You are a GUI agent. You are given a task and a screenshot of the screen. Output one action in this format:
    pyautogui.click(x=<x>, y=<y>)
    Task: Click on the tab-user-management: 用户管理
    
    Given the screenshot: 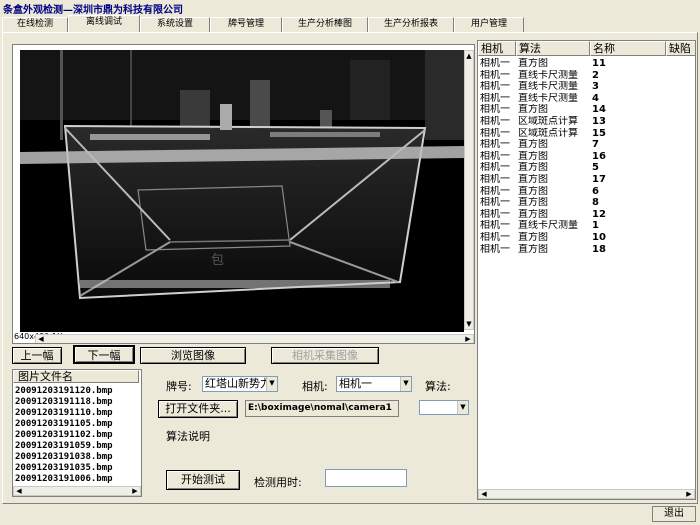 What is the action you would take?
    pyautogui.click(x=489, y=24)
    